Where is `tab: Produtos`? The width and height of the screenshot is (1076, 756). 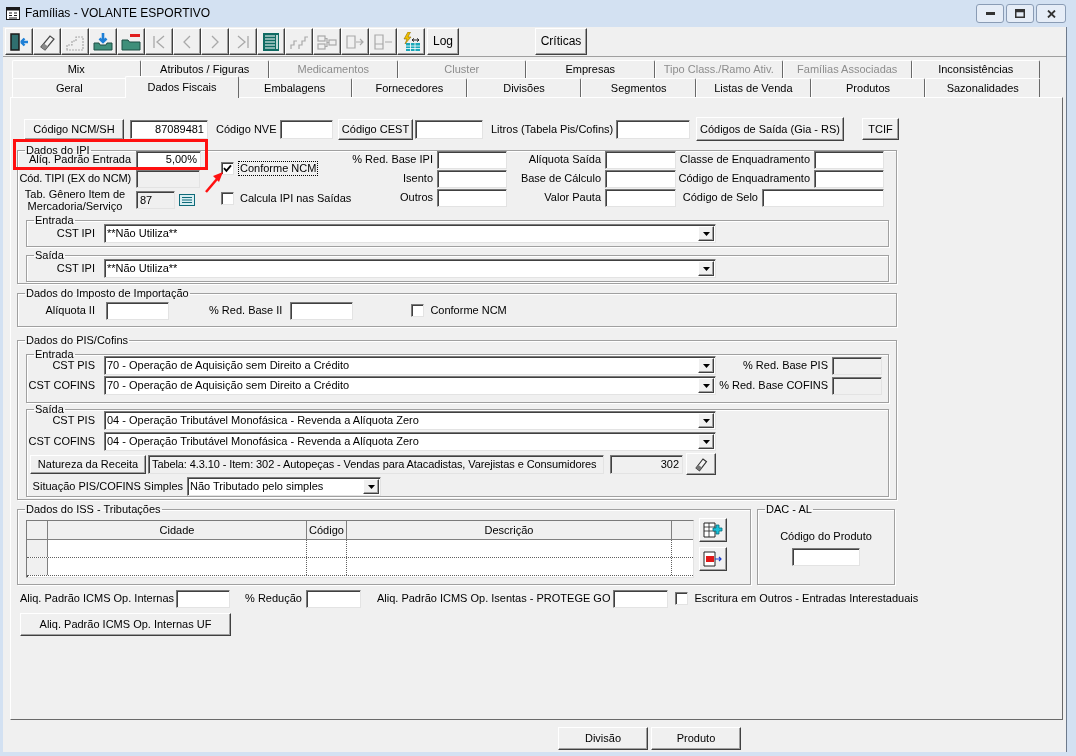 tab: Produtos is located at coordinates (868, 87).